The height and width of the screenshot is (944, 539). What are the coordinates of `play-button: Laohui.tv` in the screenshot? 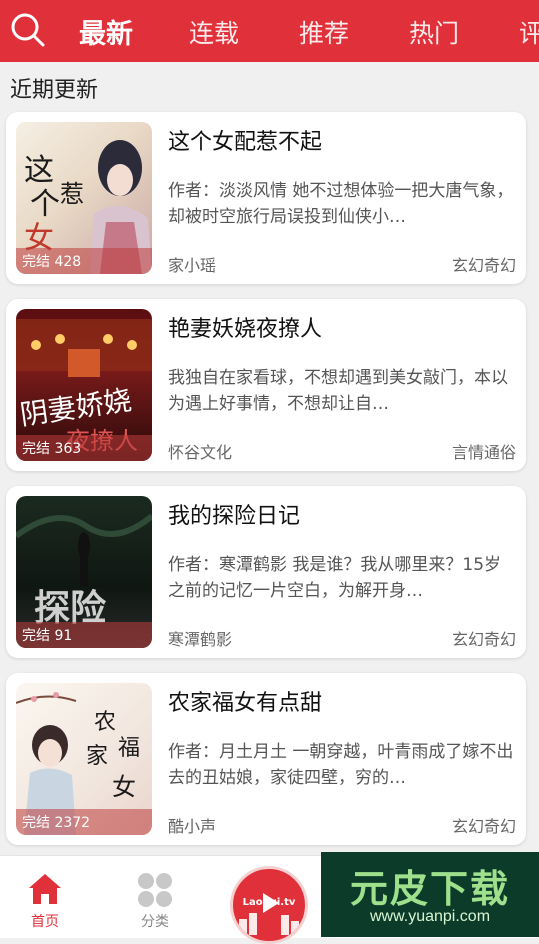 It's located at (269, 905).